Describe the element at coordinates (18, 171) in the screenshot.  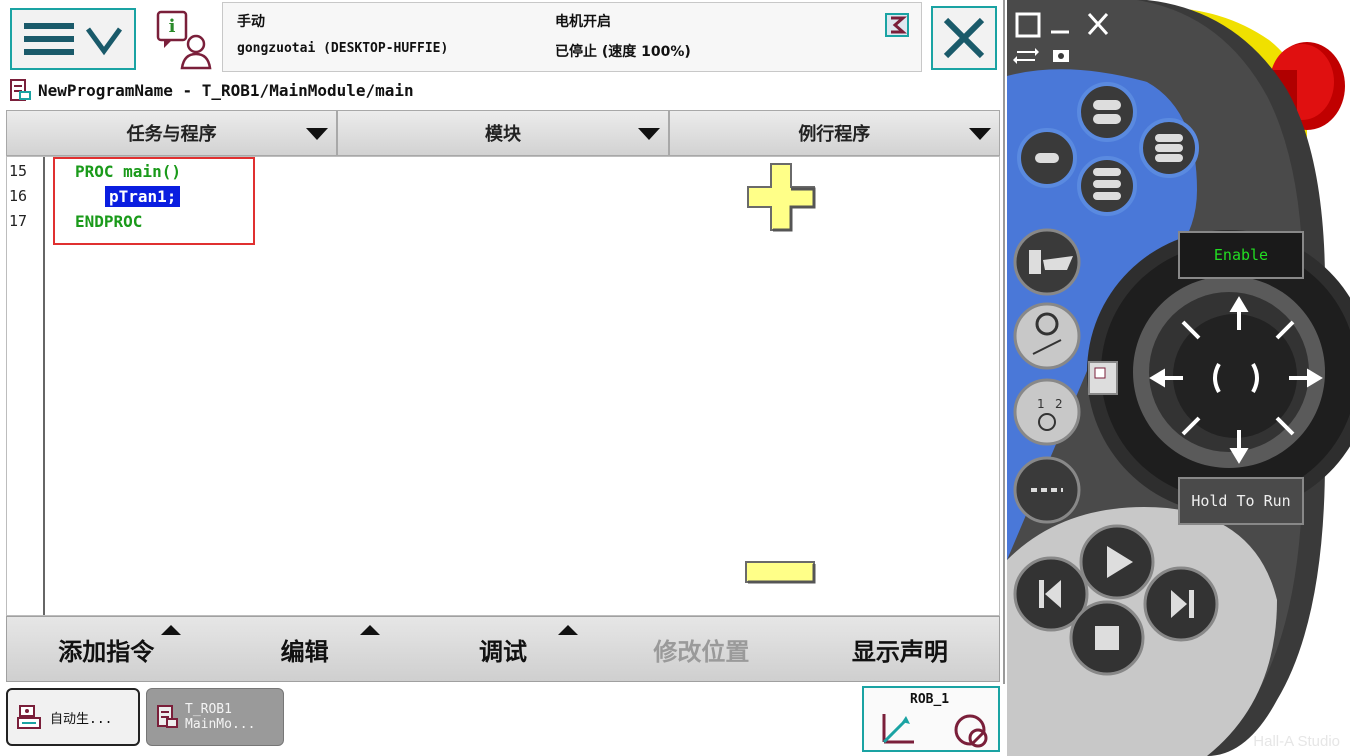
I see `line-number: 15` at that location.